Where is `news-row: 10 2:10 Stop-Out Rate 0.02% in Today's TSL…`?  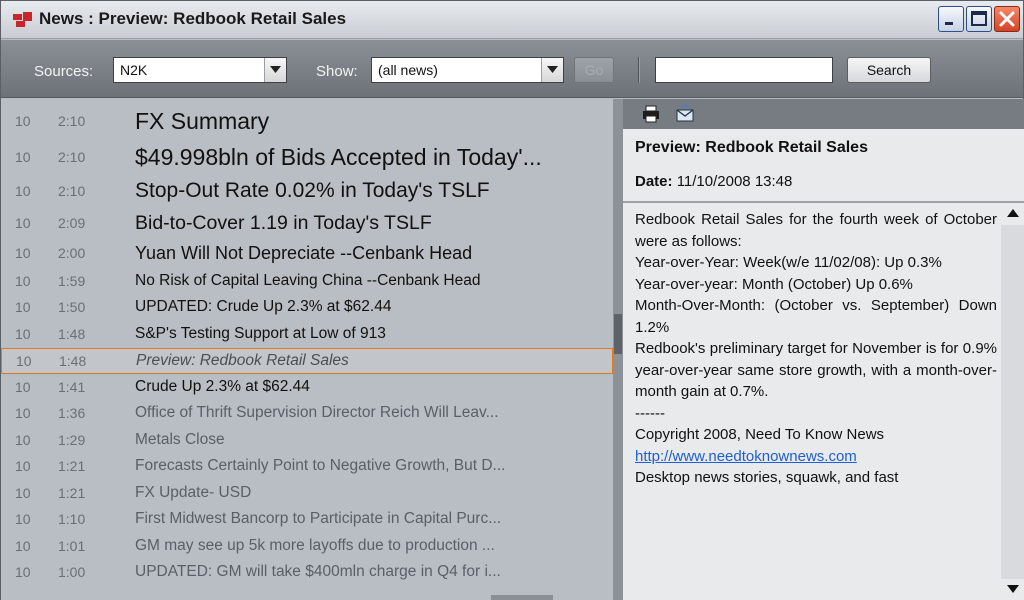
news-row: 10 2:10 Stop-Out Rate 0.02% in Today's TSL… is located at coordinates (307, 191).